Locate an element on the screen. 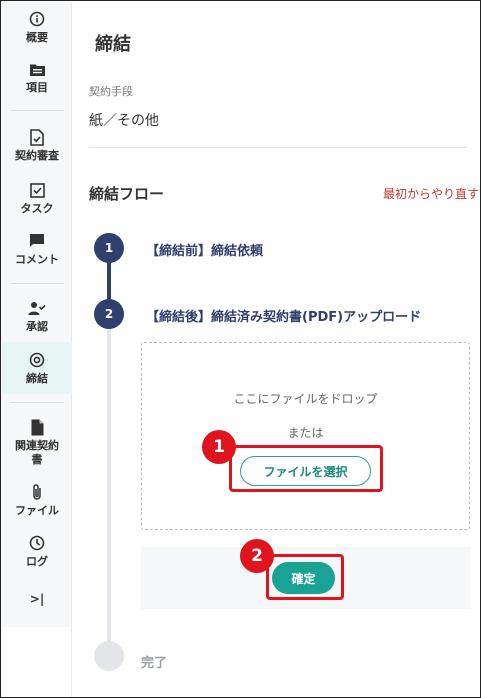 This screenshot has height=698, width=481. flow-title: 締結フロー is located at coordinates (127, 194).